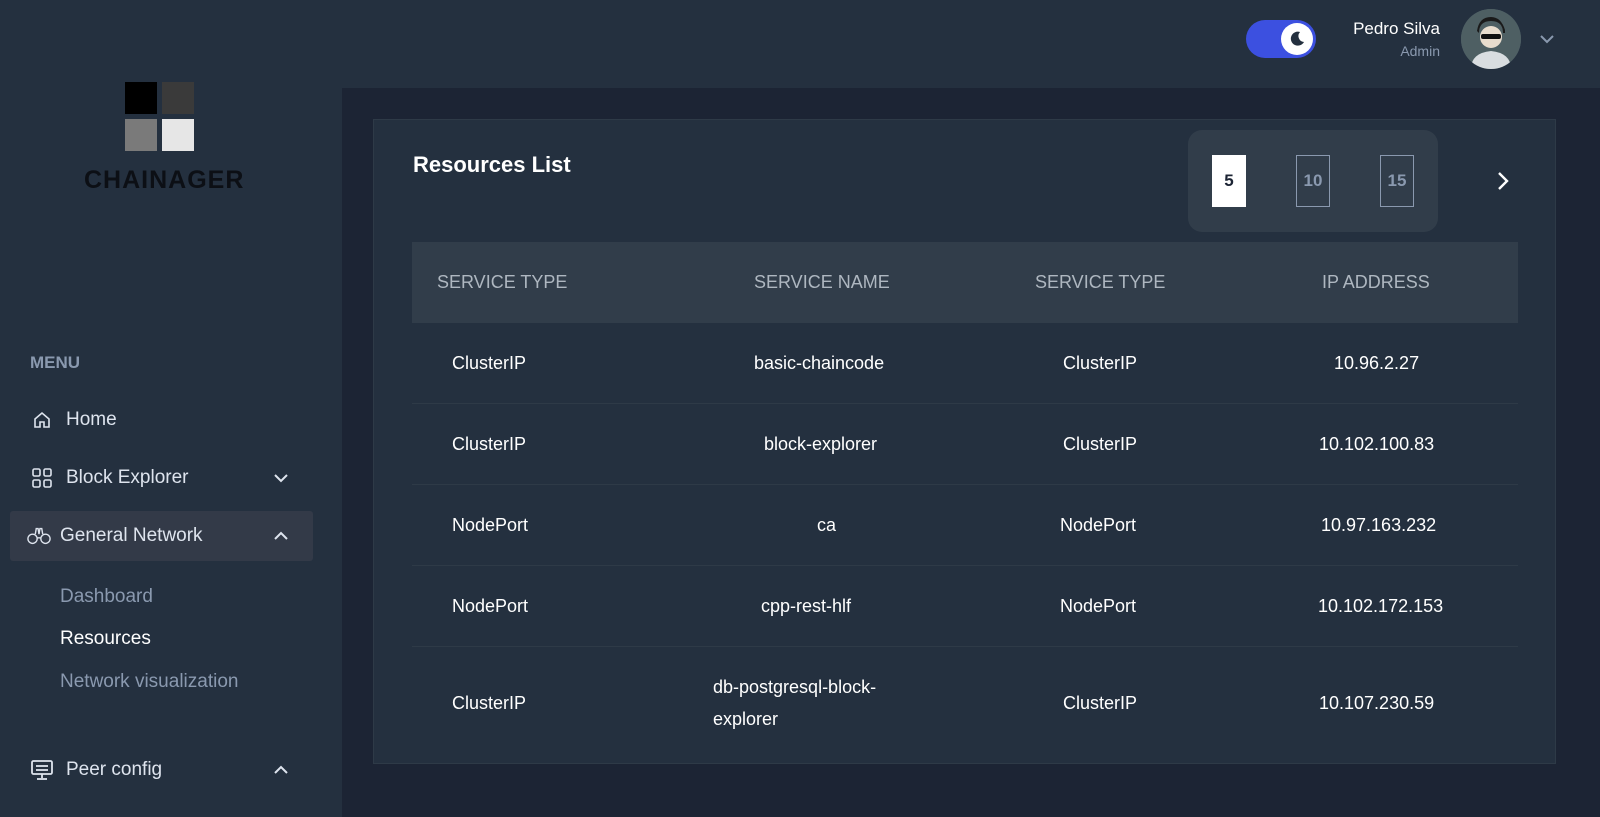 The image size is (1600, 817). I want to click on monitor-icon, so click(42, 770).